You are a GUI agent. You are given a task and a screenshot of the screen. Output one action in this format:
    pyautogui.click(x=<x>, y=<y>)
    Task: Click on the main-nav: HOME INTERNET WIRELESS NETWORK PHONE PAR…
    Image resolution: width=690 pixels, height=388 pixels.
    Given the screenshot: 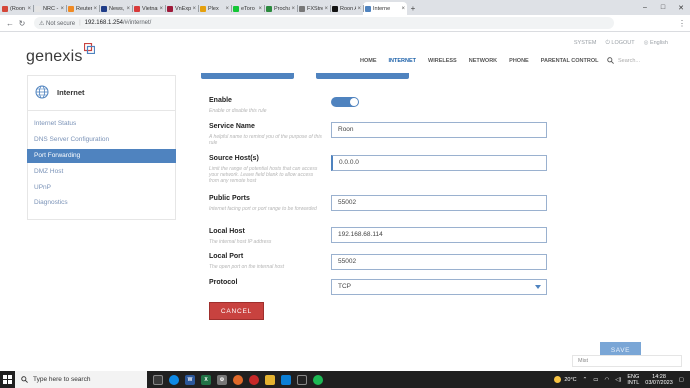 What is the action you would take?
    pyautogui.click(x=479, y=61)
    